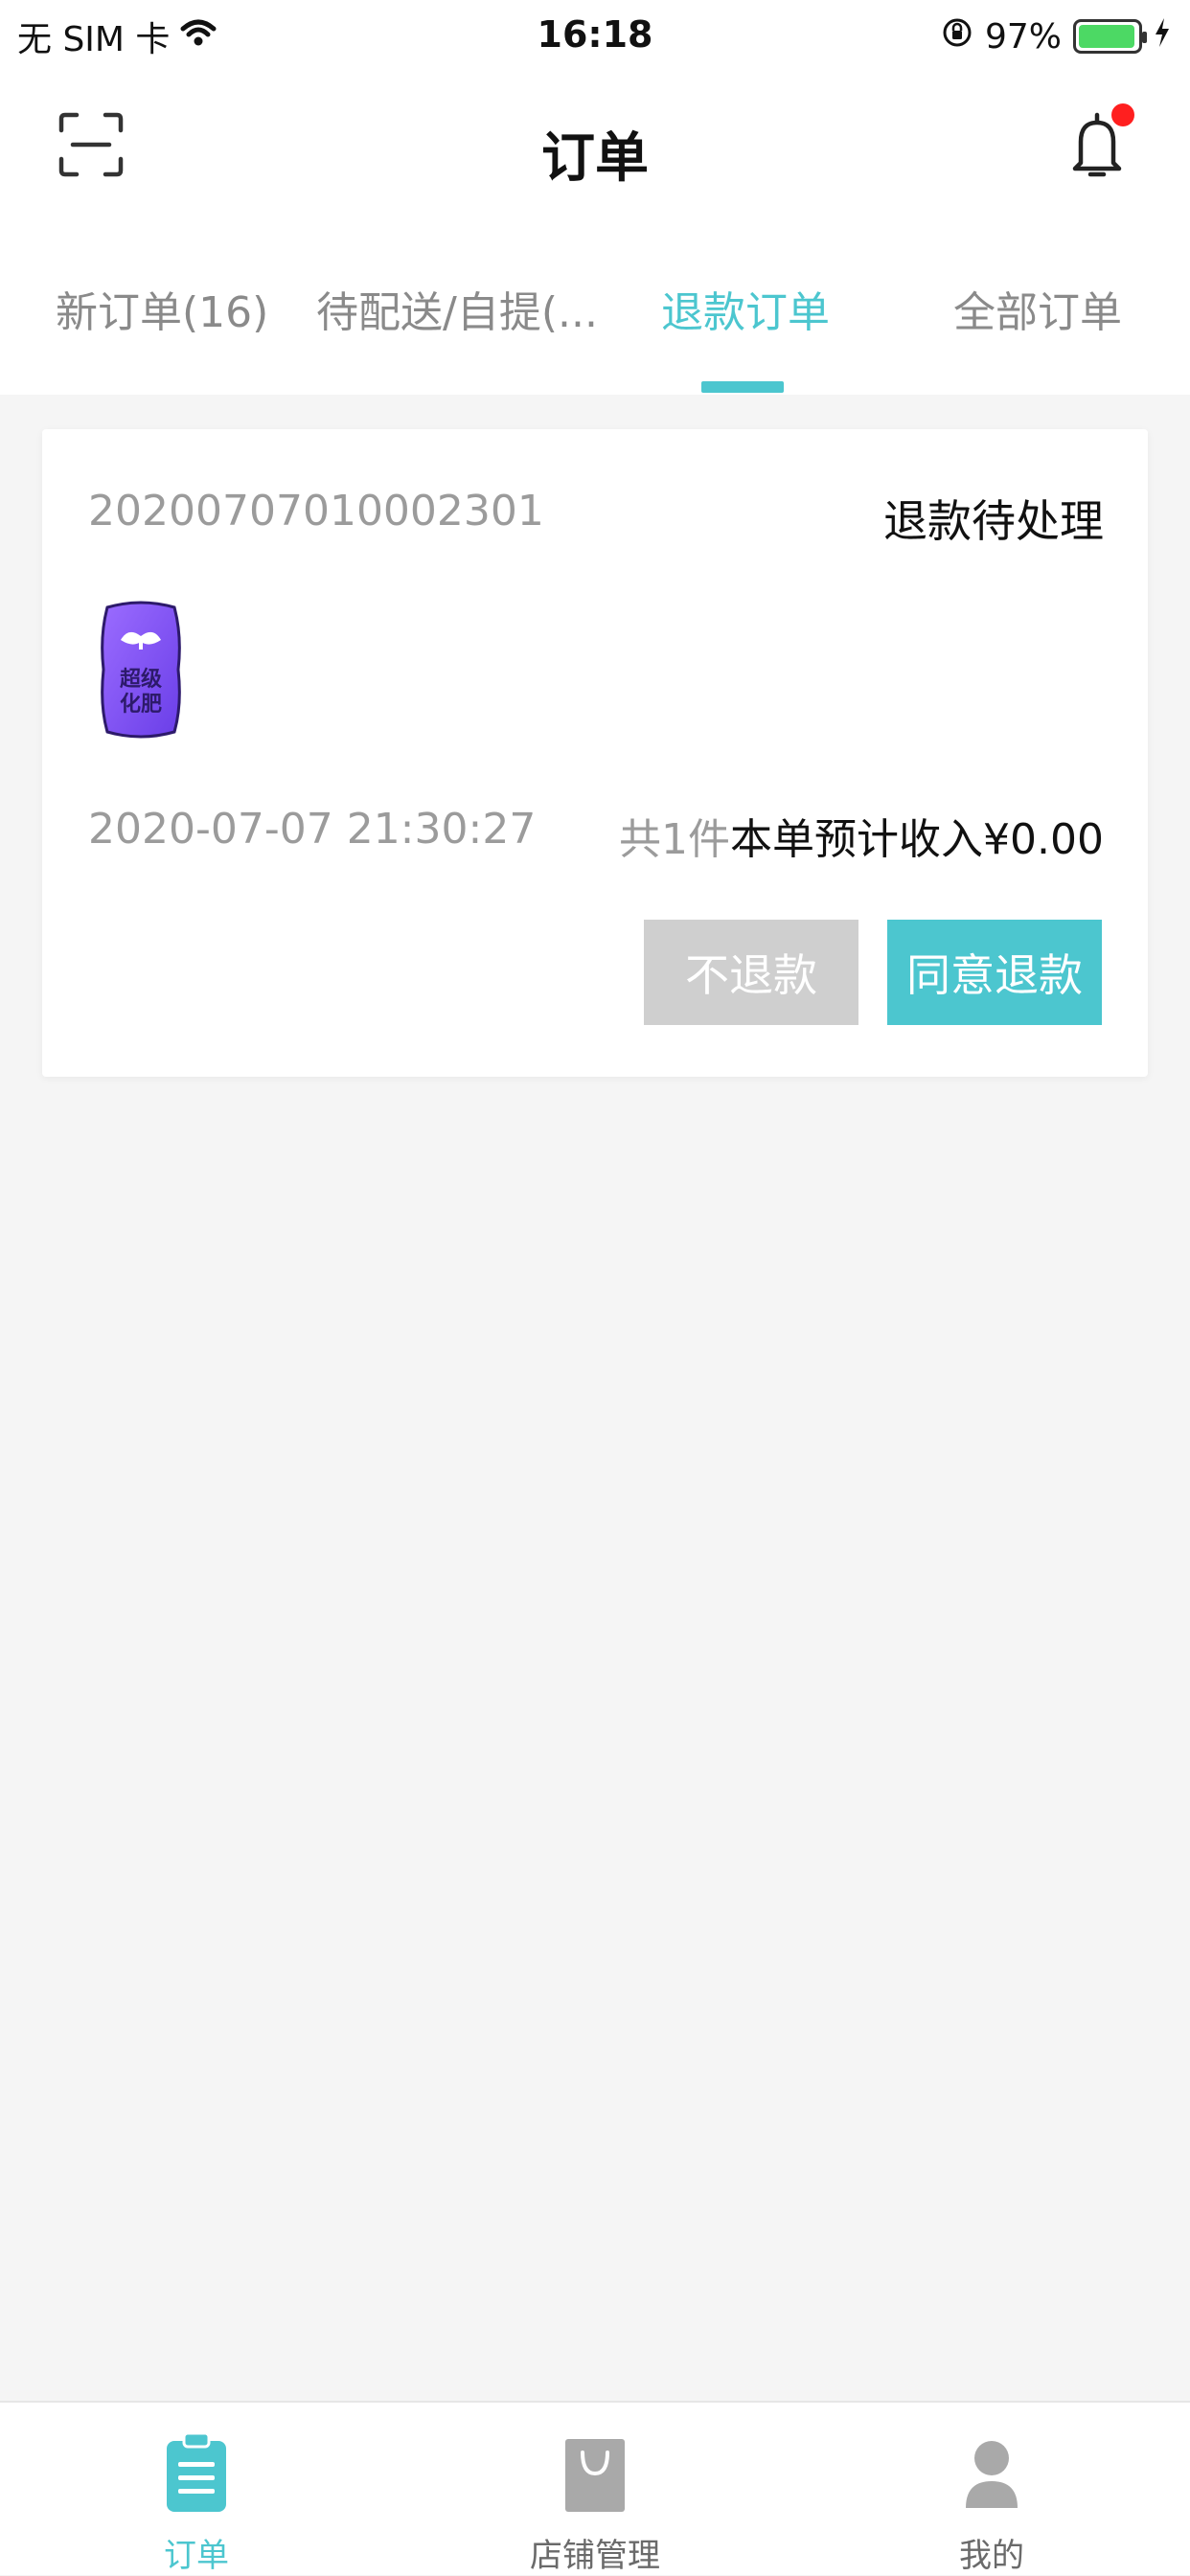 This screenshot has height=2576, width=1190. I want to click on charging-icon, so click(1163, 36).